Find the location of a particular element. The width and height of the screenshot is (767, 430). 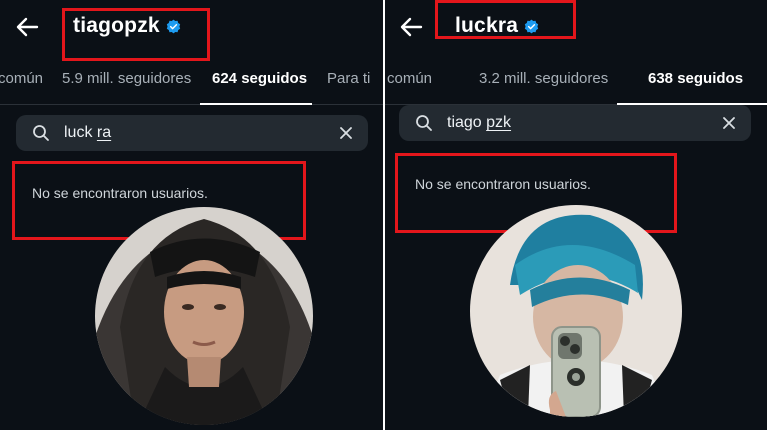

search-field: tiago pzk is located at coordinates (575, 123).